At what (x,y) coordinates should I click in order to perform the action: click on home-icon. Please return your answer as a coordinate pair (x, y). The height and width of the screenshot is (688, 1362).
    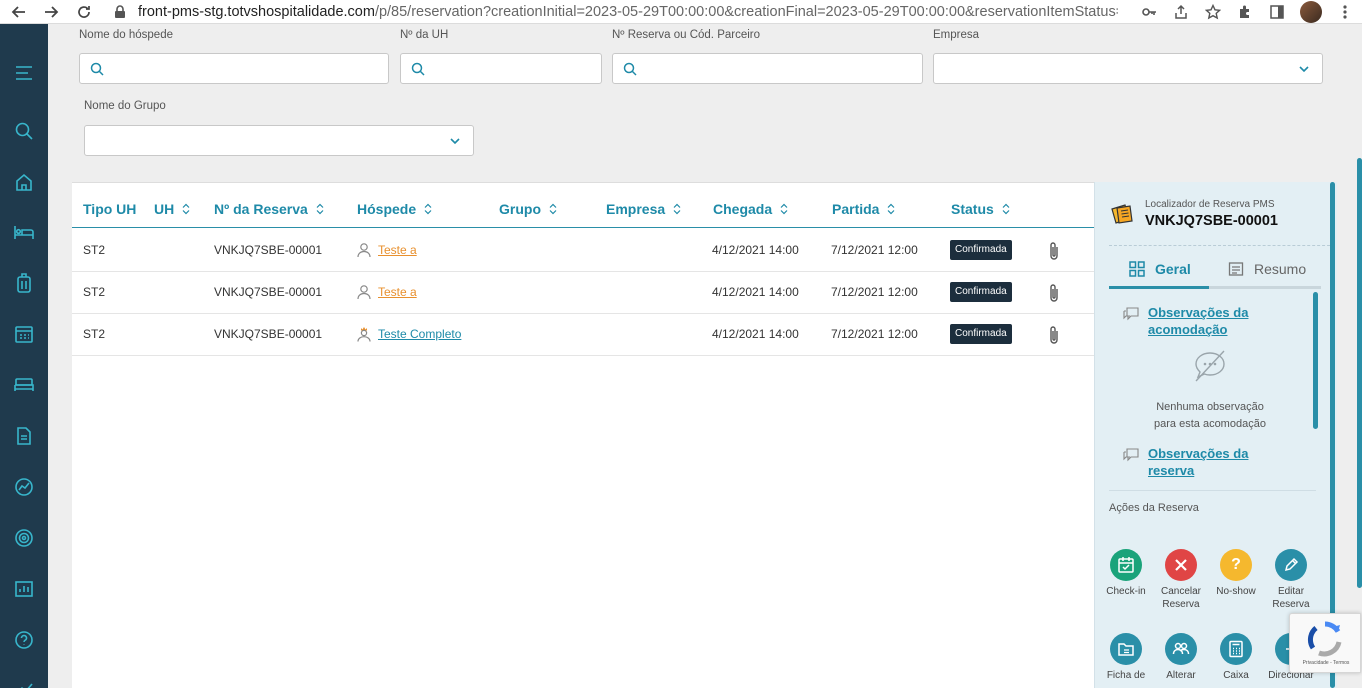
    Looking at the image, I should click on (24, 182).